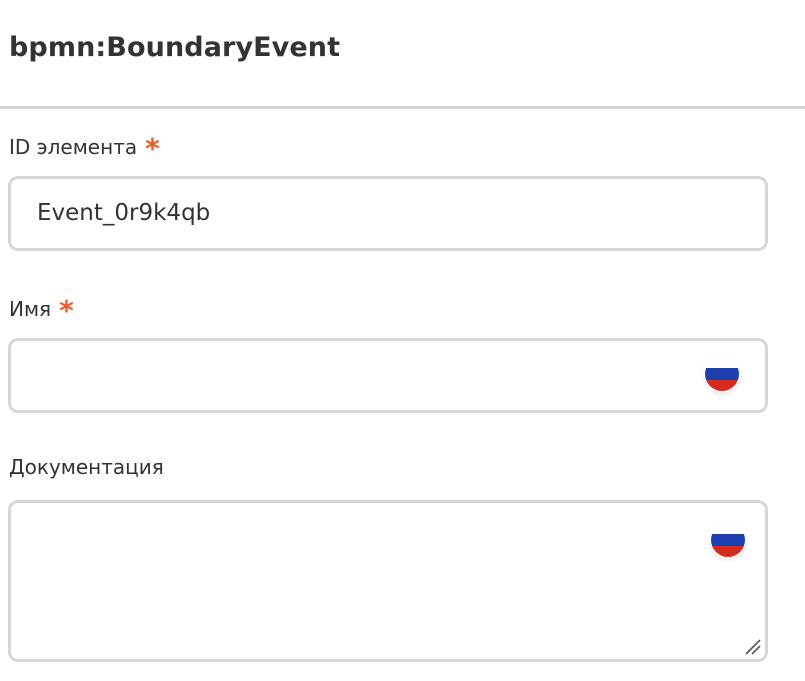 This screenshot has height=681, width=805. What do you see at coordinates (752, 646) in the screenshot?
I see `resize-handle-icon` at bounding box center [752, 646].